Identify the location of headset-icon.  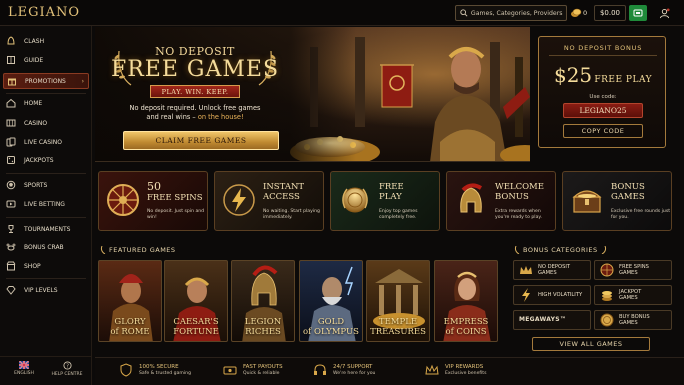
(320, 369).